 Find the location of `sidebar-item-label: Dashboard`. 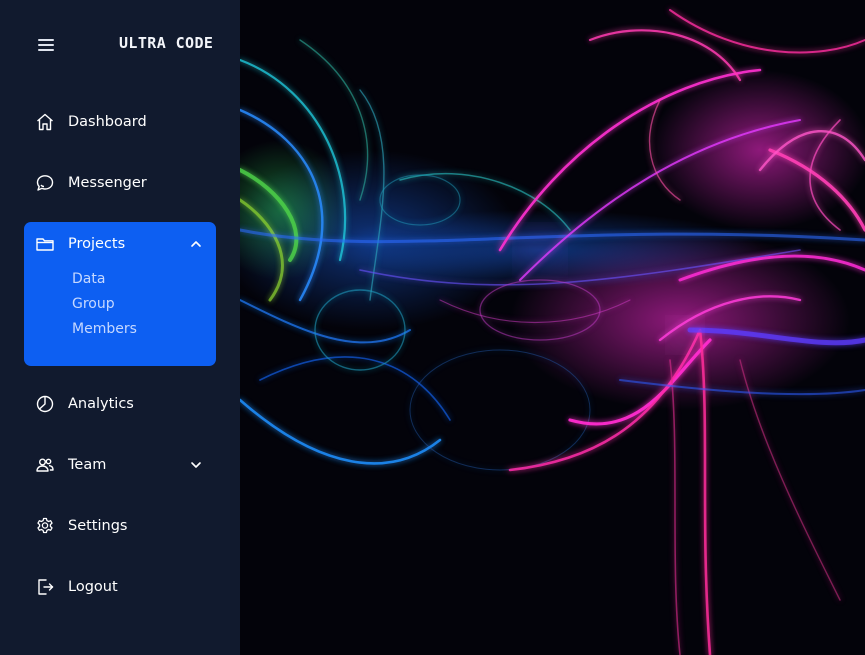

sidebar-item-label: Dashboard is located at coordinates (107, 122).